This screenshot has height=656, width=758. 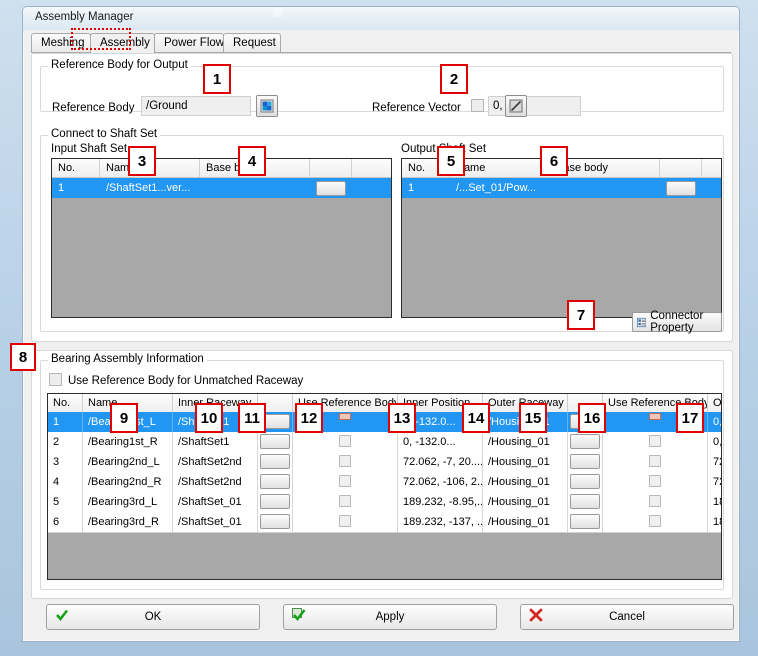 What do you see at coordinates (500, 168) in the screenshot?
I see `output-col-name: Name` at bounding box center [500, 168].